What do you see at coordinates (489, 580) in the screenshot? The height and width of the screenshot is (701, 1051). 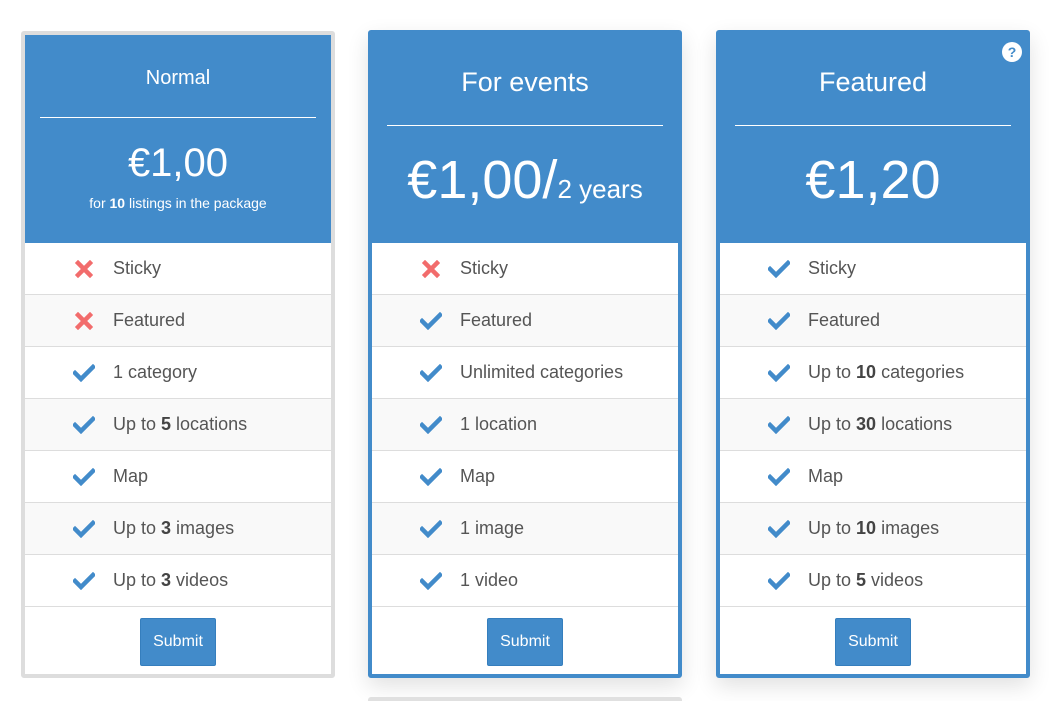 I see `feature-label: 1 video` at bounding box center [489, 580].